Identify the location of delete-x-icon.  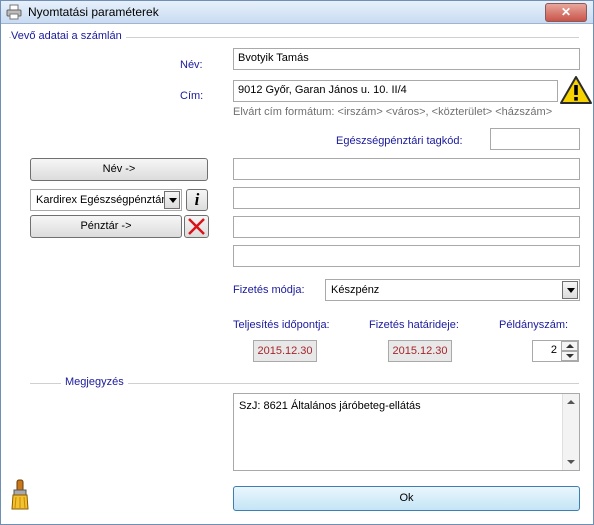
(196, 226).